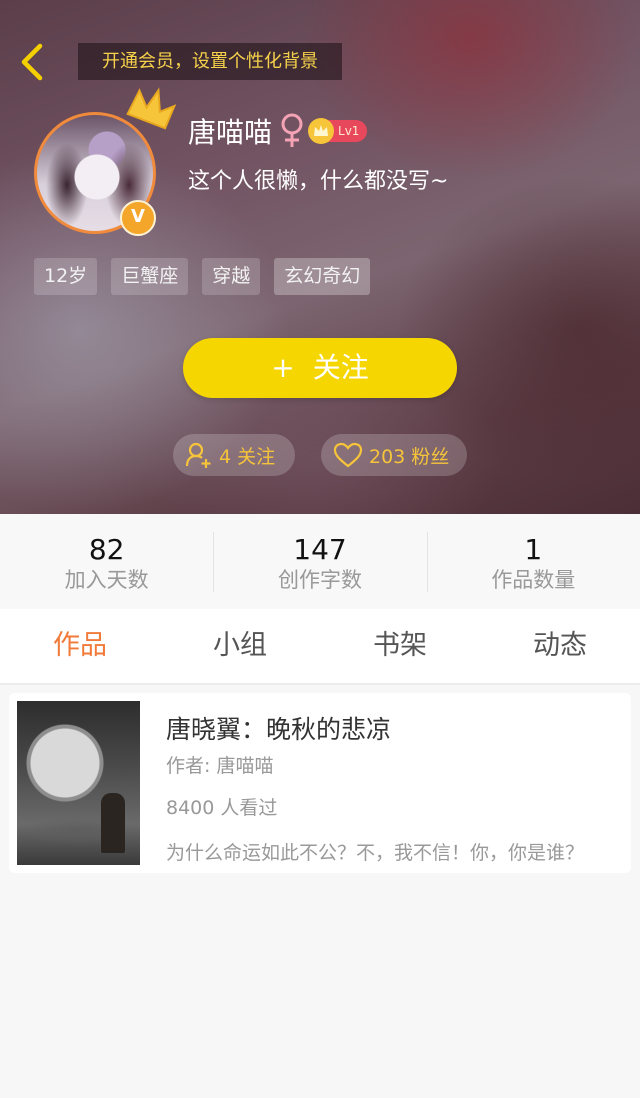  Describe the element at coordinates (349, 131) in the screenshot. I see `level-text: Lv1` at that location.